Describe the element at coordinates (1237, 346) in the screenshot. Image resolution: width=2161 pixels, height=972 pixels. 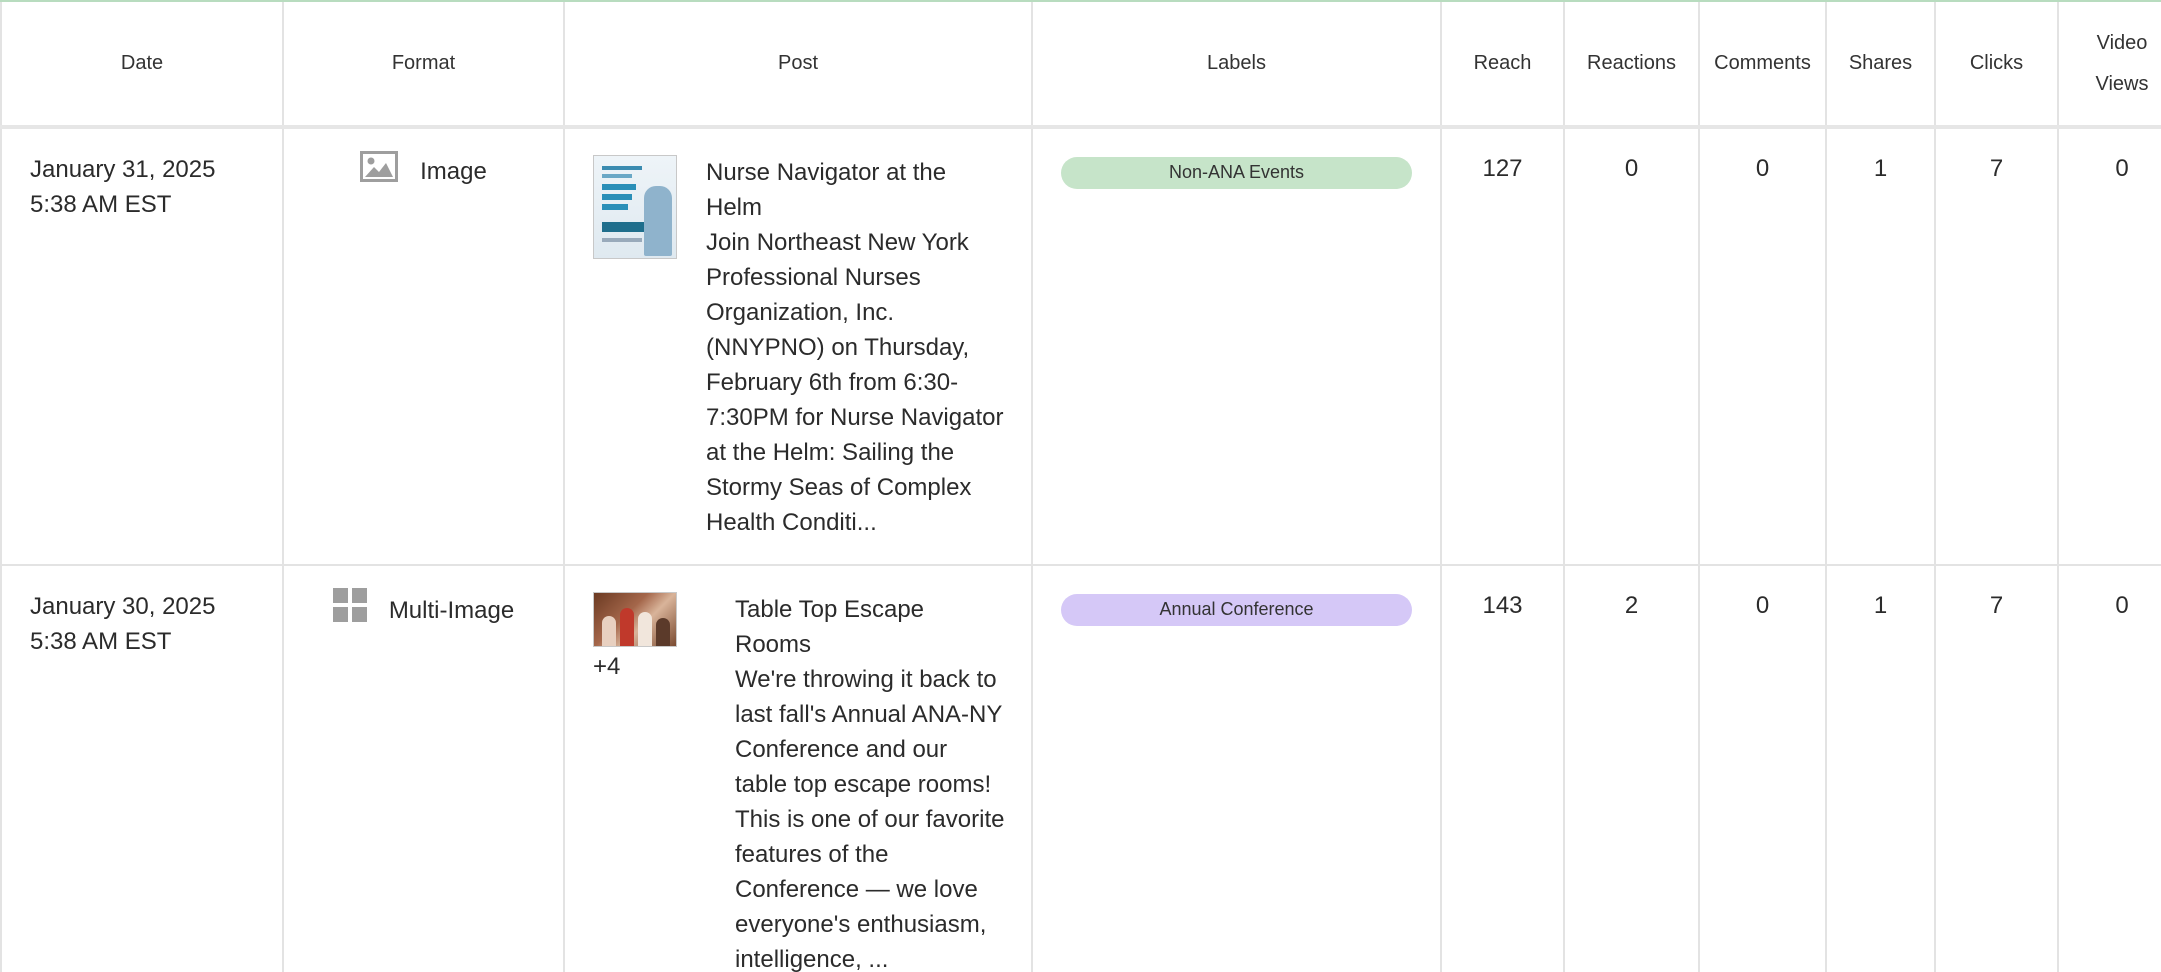
I see `labels-cell: Non-ANA Events` at that location.